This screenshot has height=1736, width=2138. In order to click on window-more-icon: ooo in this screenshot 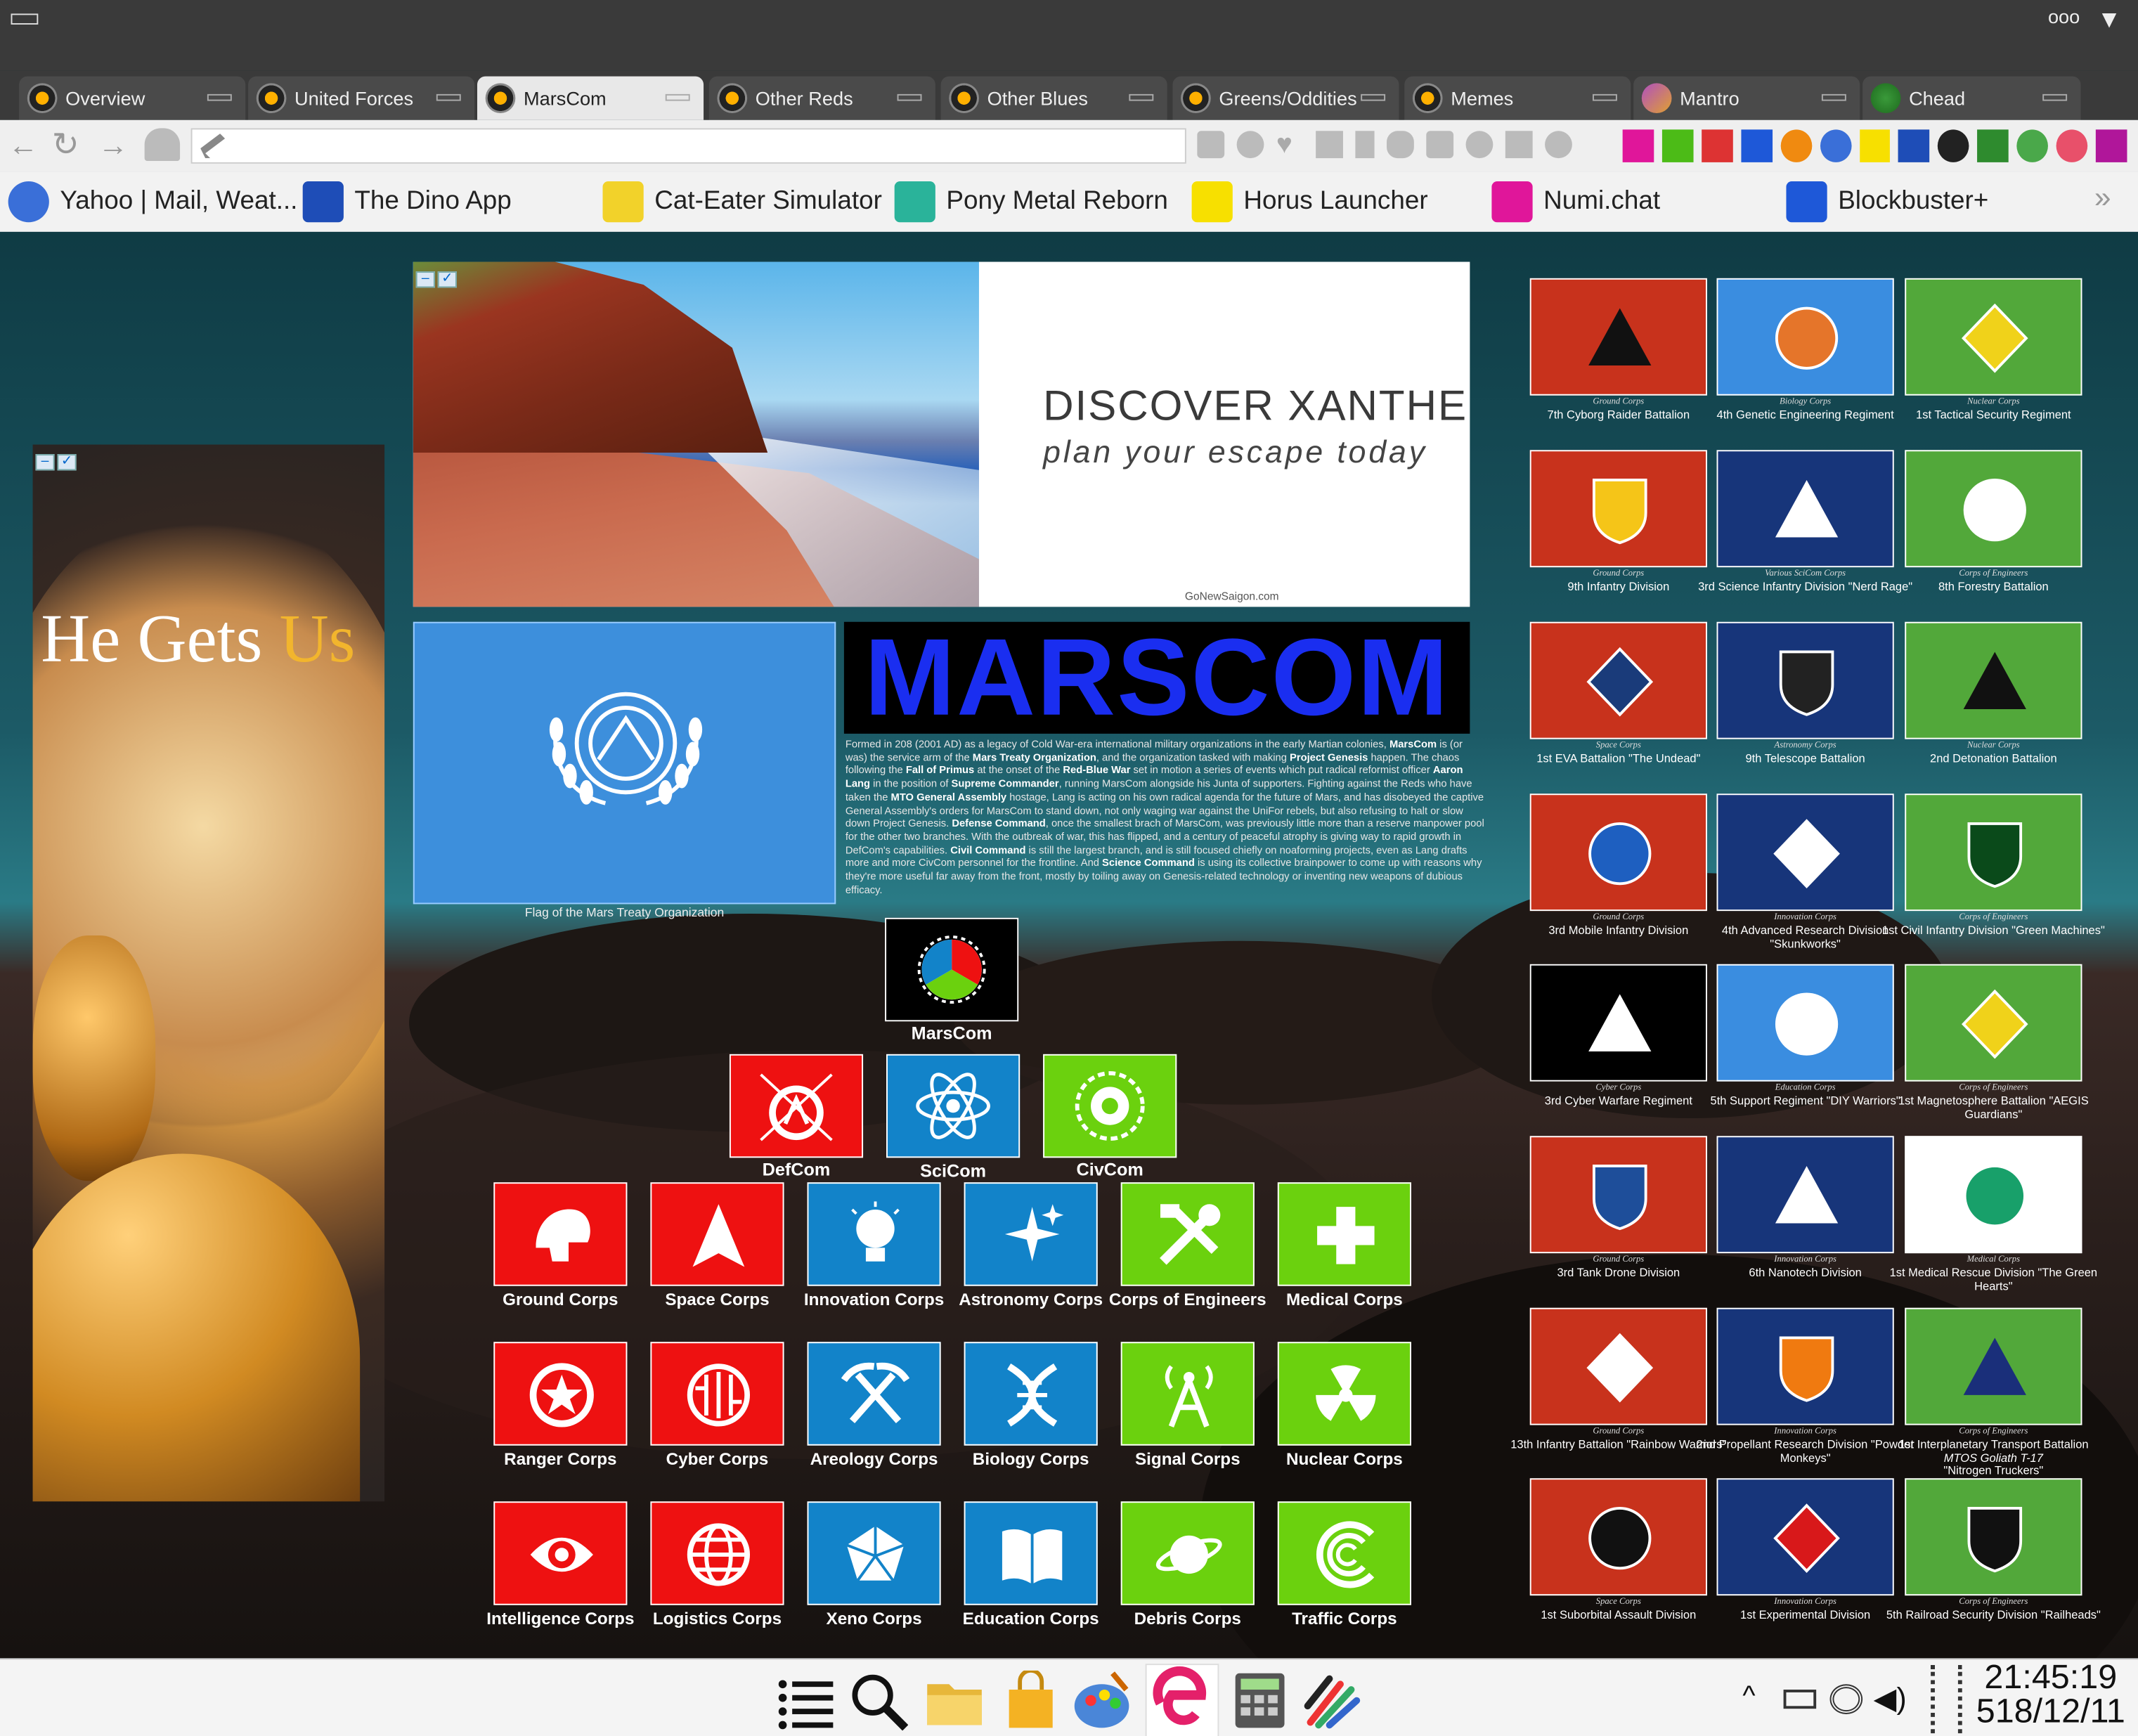, I will do `click(2064, 16)`.